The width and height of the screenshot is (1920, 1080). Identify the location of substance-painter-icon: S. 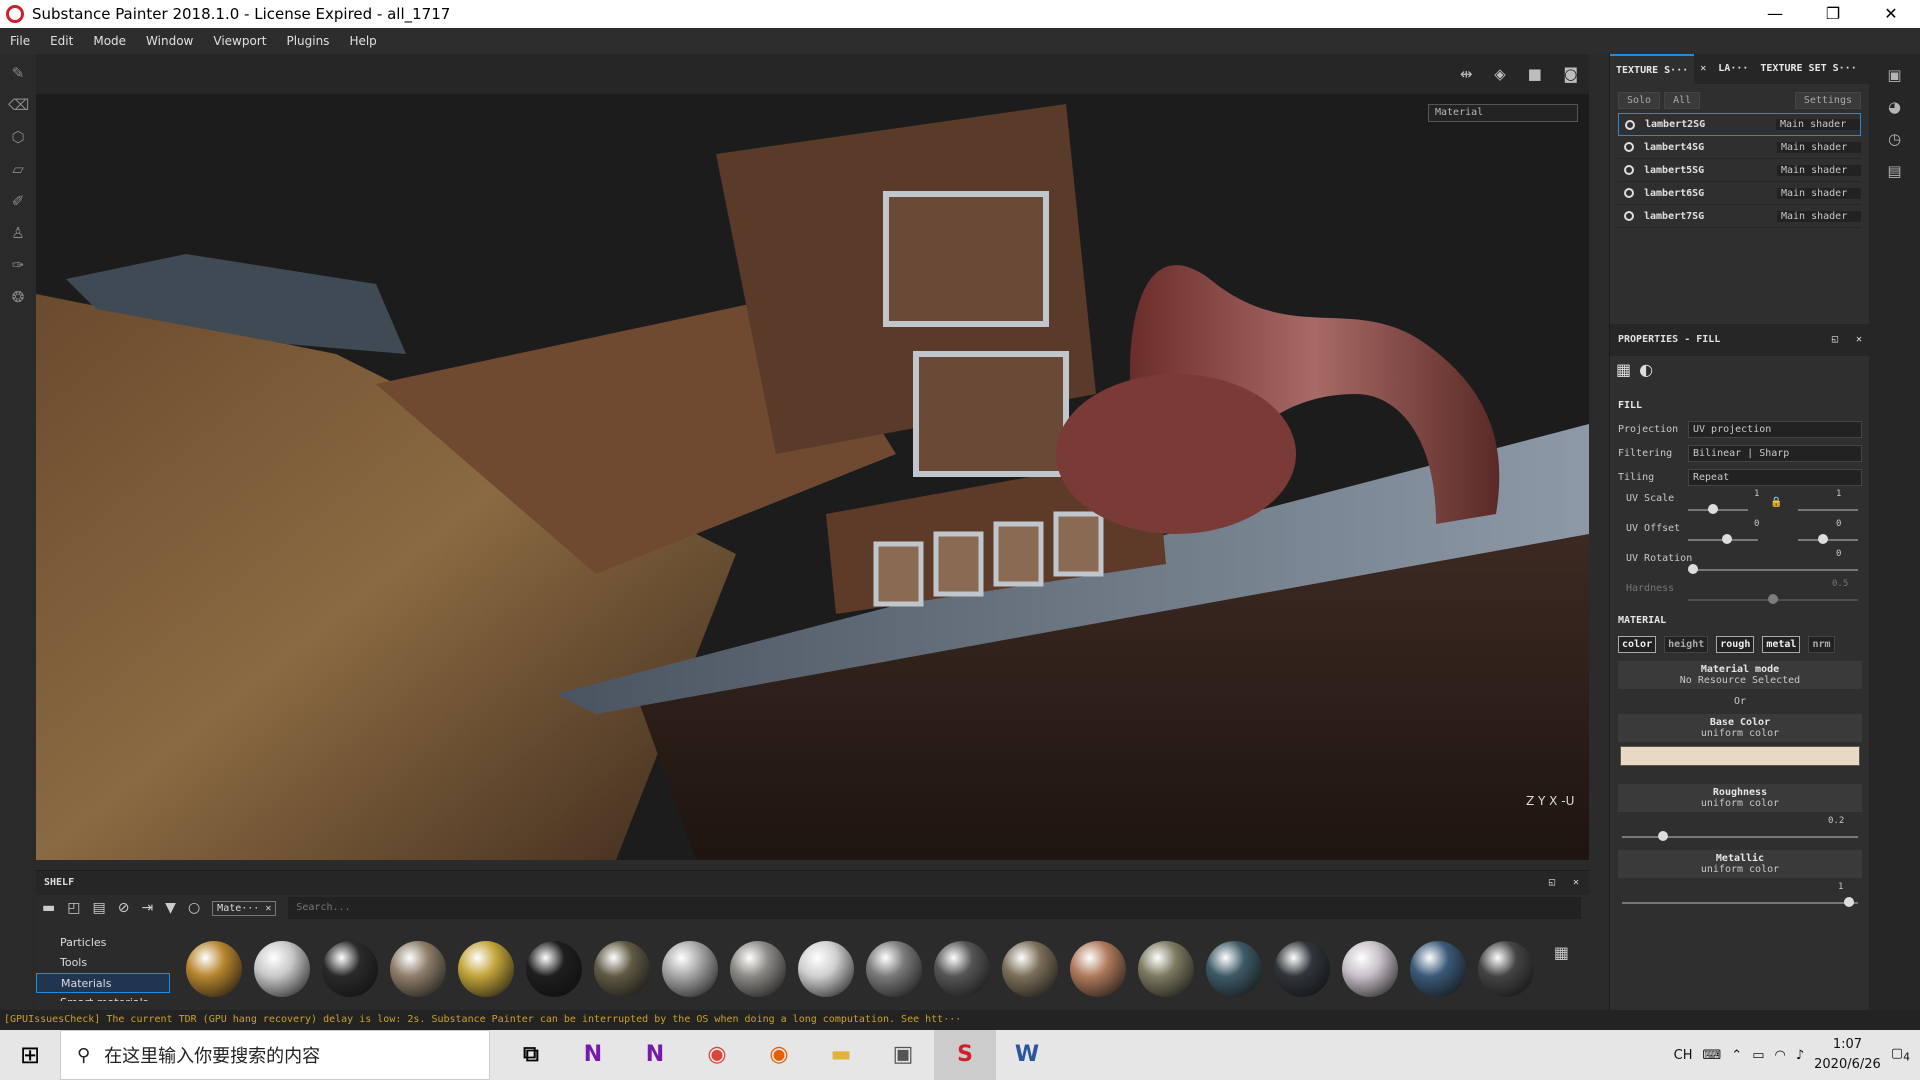
(965, 1055).